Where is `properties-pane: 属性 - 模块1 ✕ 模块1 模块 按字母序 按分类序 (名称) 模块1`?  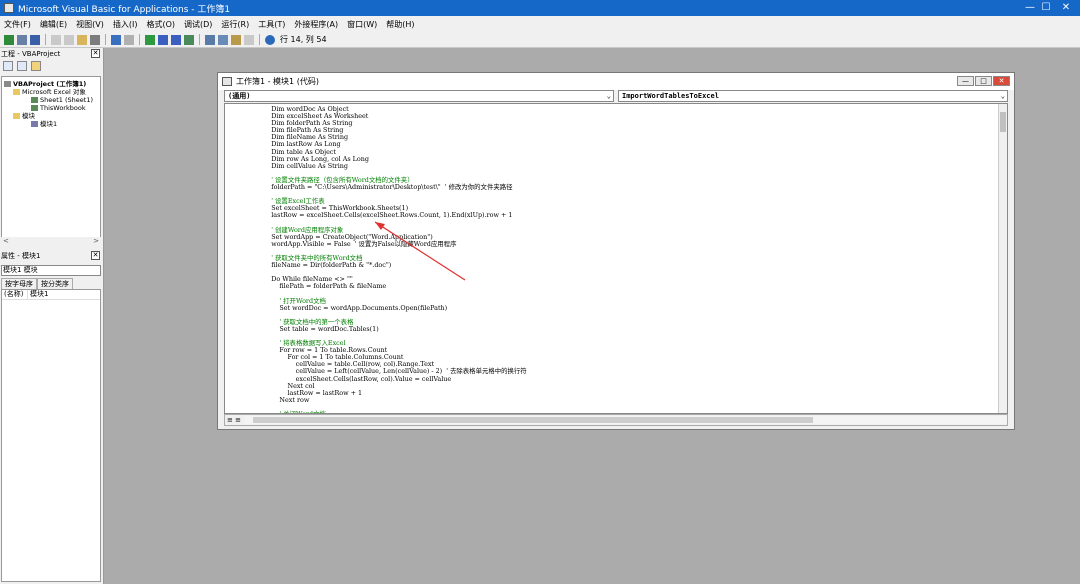
properties-pane: 属性 - 模块1 ✕ 模块1 模块 按字母序 按分类序 (名称) 模块1 is located at coordinates (52, 417).